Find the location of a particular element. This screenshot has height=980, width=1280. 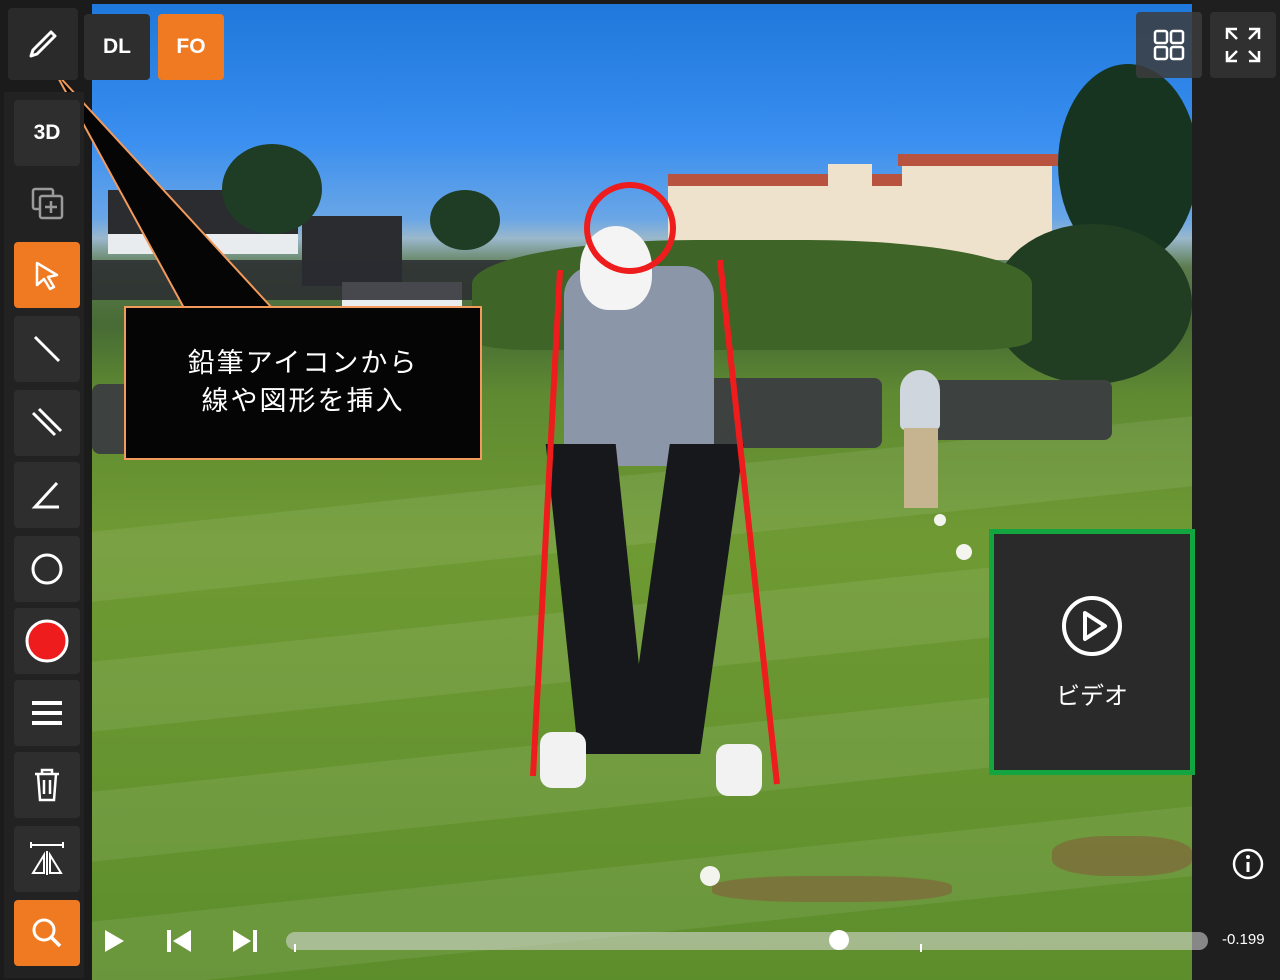

trash-icon is located at coordinates (47, 785).